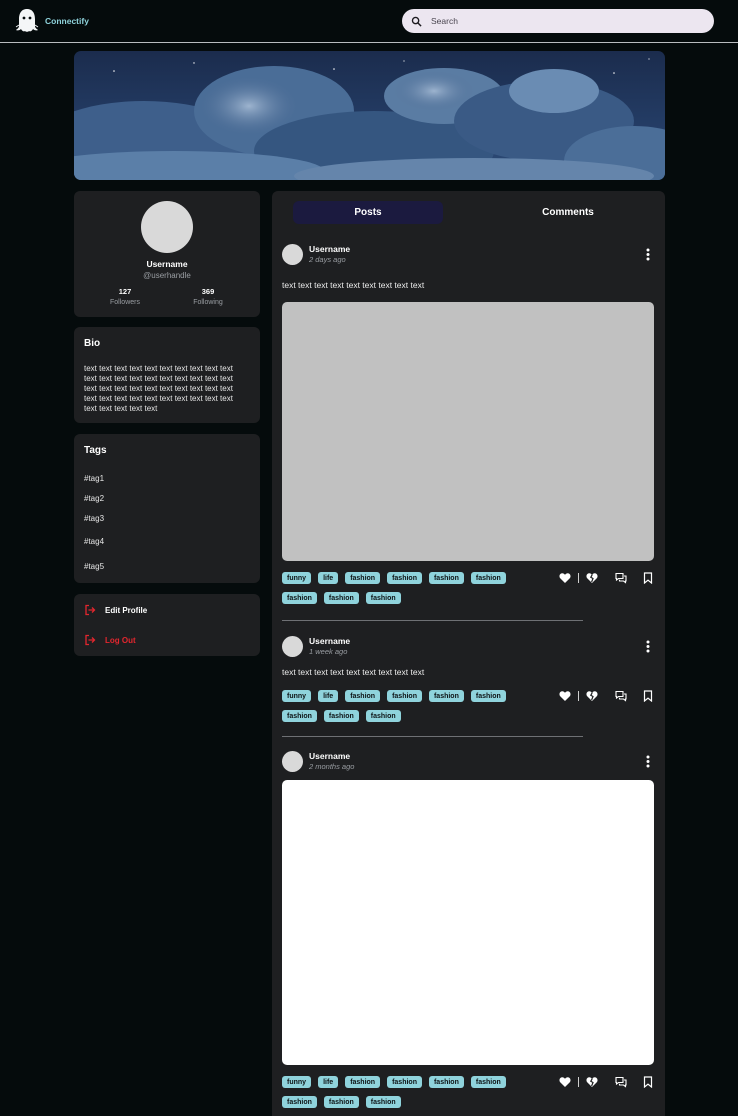 This screenshot has height=1116, width=738. What do you see at coordinates (327, 259) in the screenshot?
I see `post-timestamp: 2 days ago` at bounding box center [327, 259].